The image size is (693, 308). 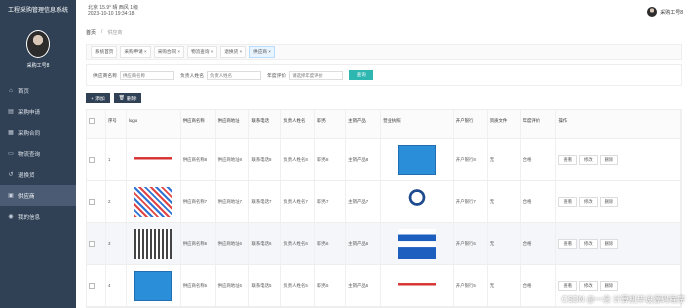 I want to click on license-image, so click(x=416, y=285).